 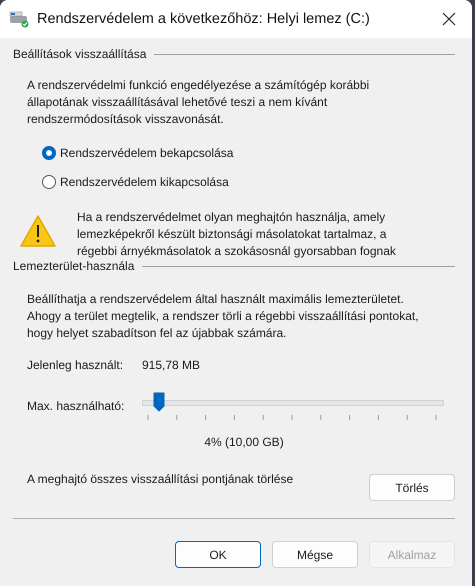 I want to click on radio-option: Rendszervédelem bekapcsolása, so click(x=248, y=153).